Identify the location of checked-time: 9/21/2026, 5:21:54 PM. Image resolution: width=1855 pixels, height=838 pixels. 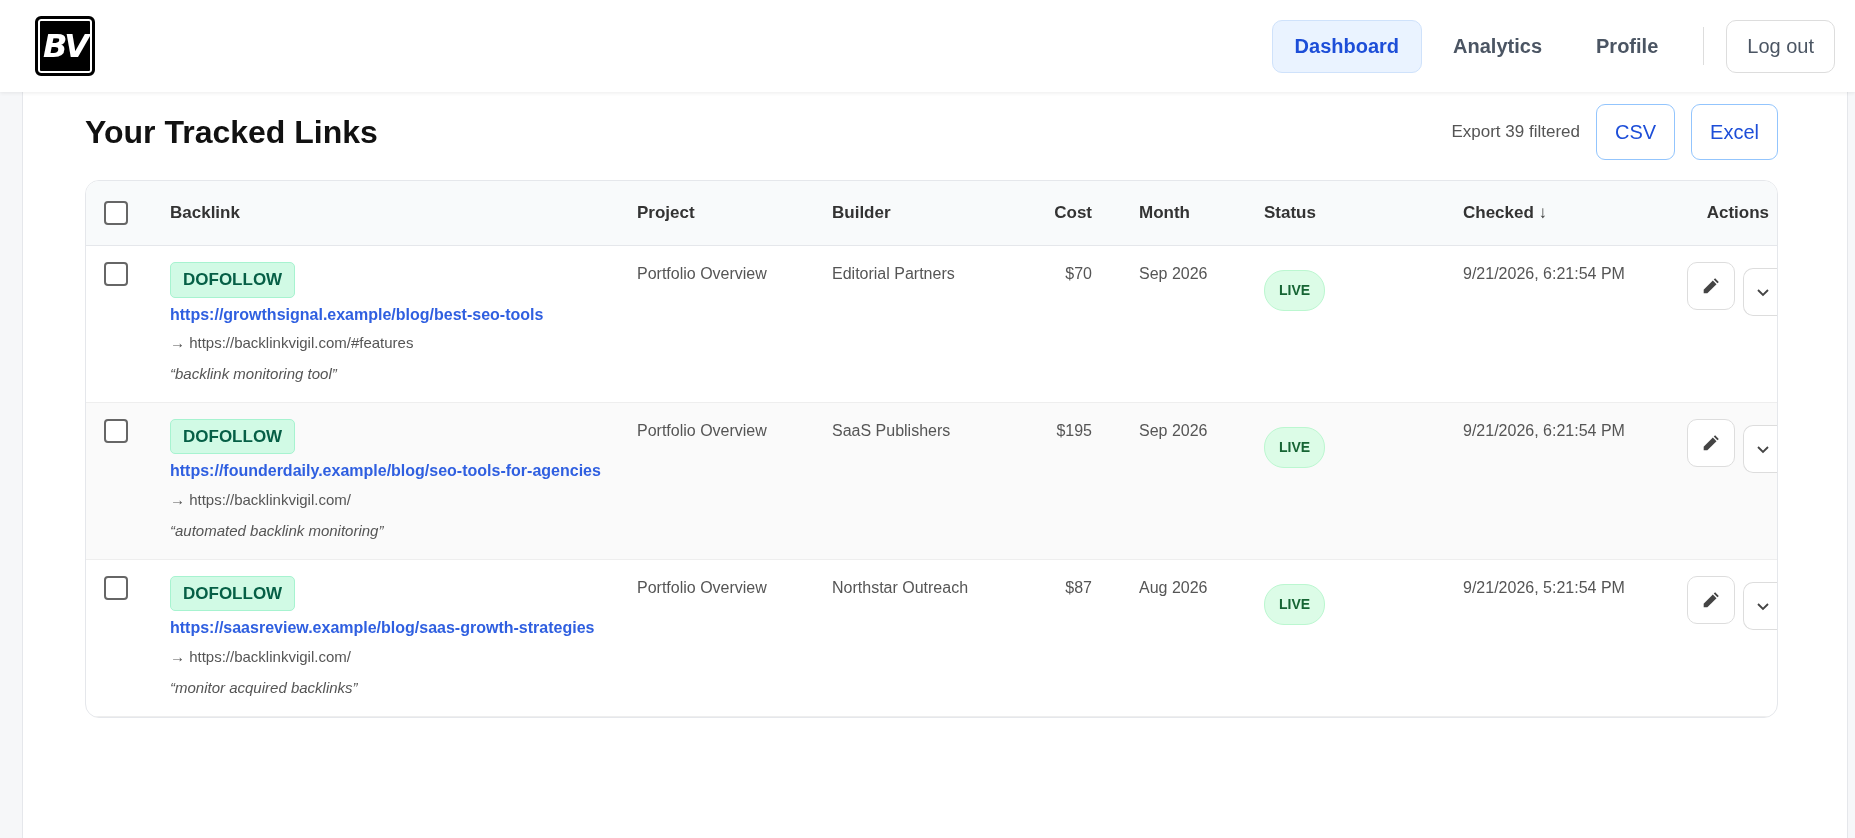
(1544, 587).